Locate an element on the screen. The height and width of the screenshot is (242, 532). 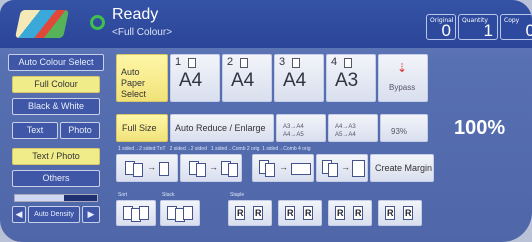
combine-2-button: → is located at coordinates (283, 168).